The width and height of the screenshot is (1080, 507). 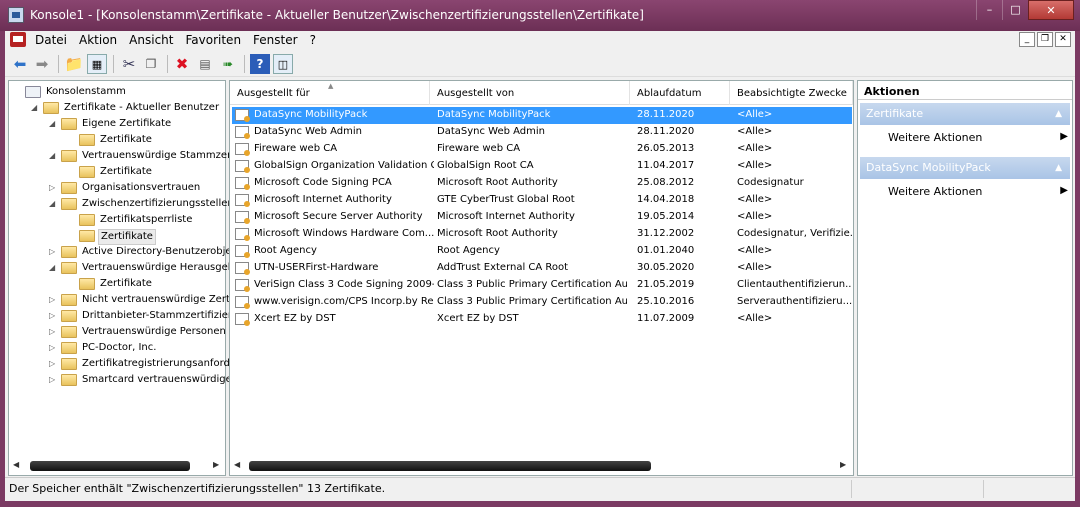 I want to click on close-button: ✕, so click(x=1051, y=10).